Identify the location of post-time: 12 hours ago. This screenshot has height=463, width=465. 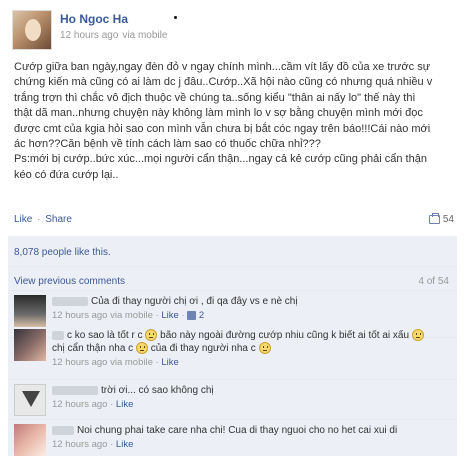
(89, 35).